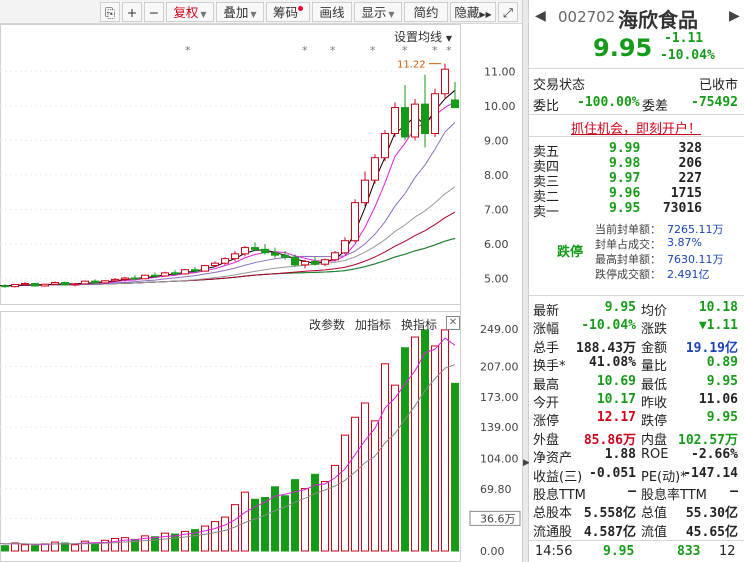 Image resolution: width=744 pixels, height=562 pixels. Describe the element at coordinates (636, 419) in the screenshot. I see `stat-row: 涨停 12.17 跌停 9.95` at that location.